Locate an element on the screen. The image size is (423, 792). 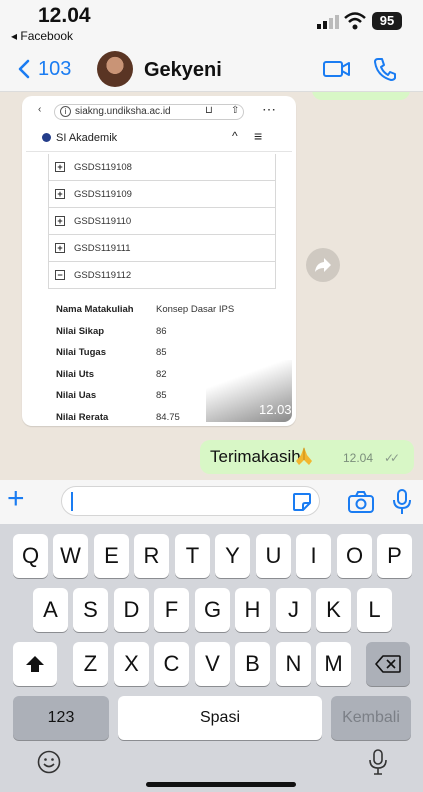
previous-message-bubble is located at coordinates (361, 96).